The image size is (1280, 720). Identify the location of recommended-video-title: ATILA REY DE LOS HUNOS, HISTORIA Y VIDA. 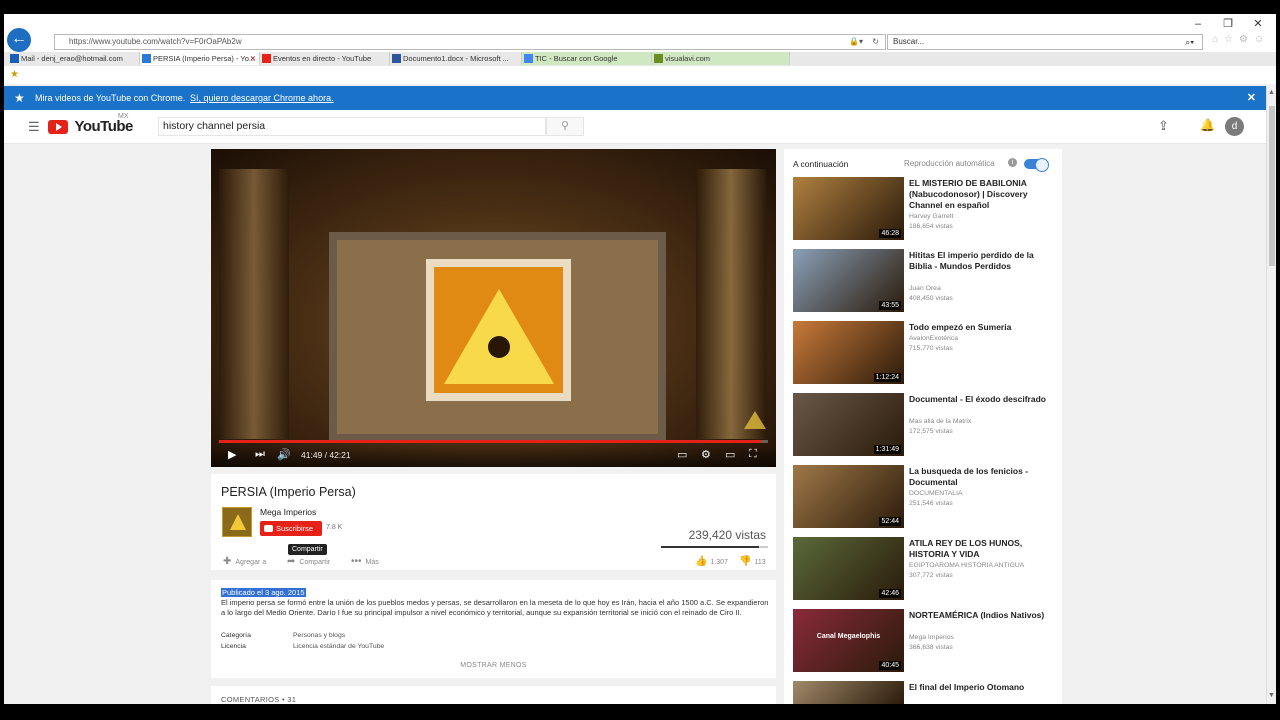
(982, 549).